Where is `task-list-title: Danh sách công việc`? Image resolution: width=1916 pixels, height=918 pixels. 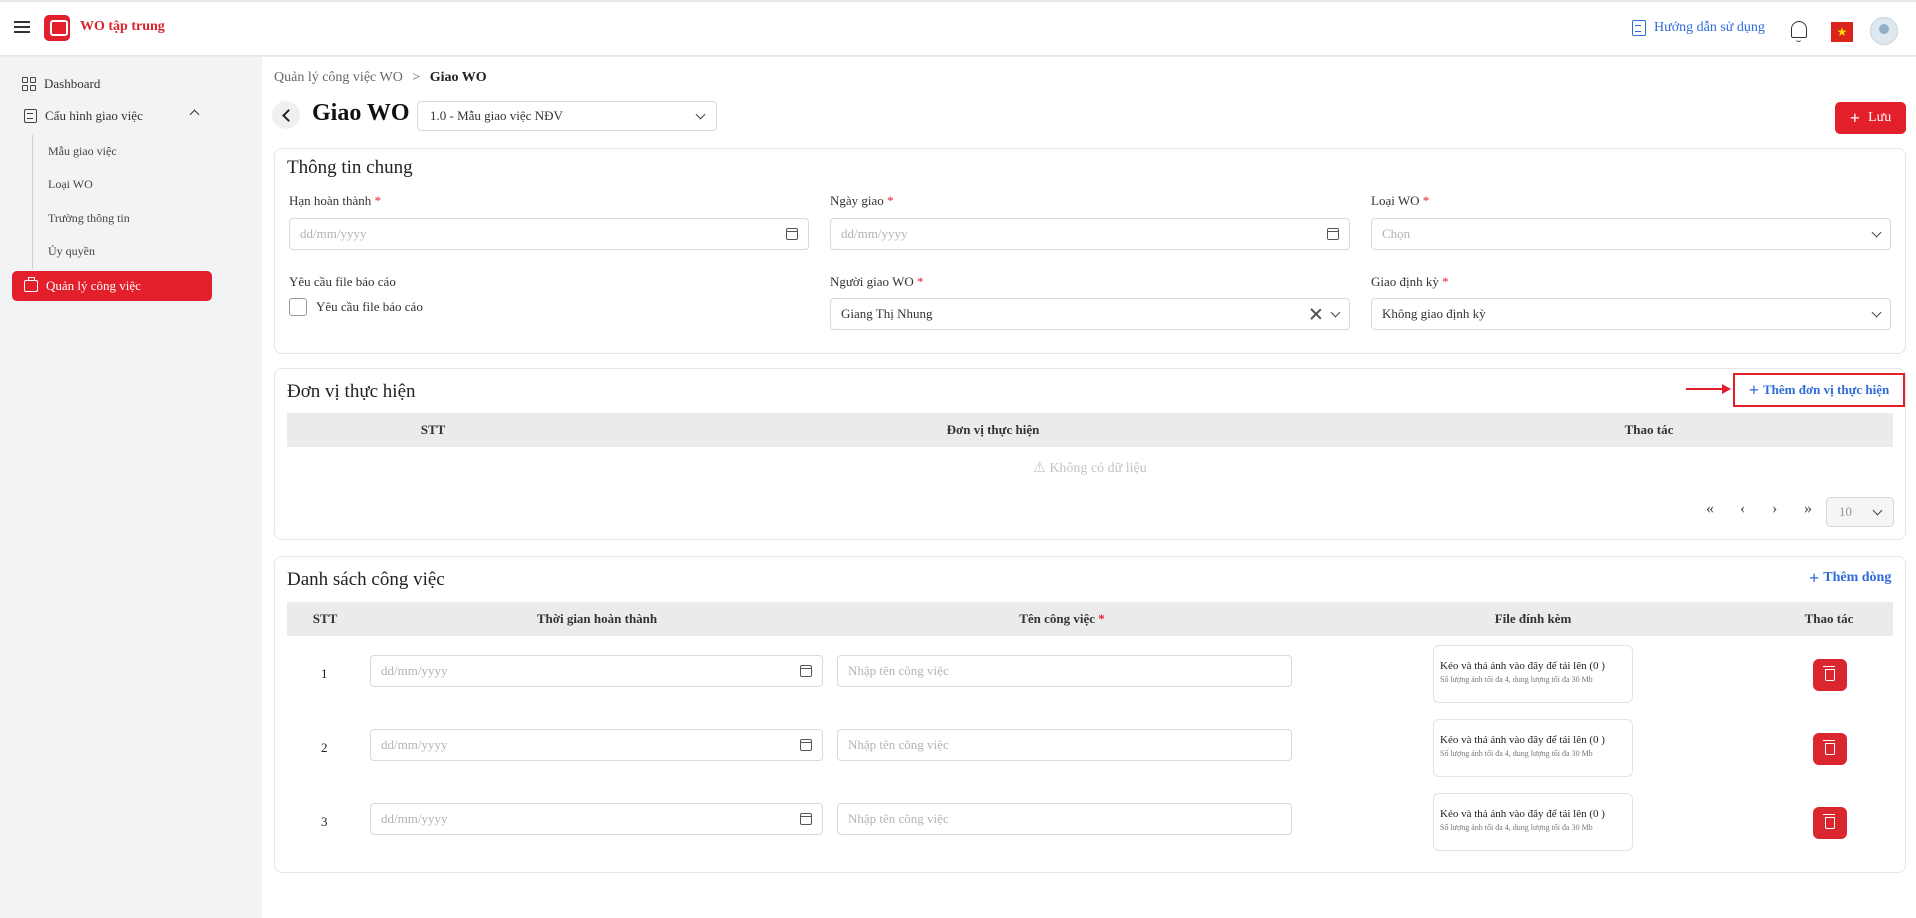 task-list-title: Danh sách công việc is located at coordinates (366, 579).